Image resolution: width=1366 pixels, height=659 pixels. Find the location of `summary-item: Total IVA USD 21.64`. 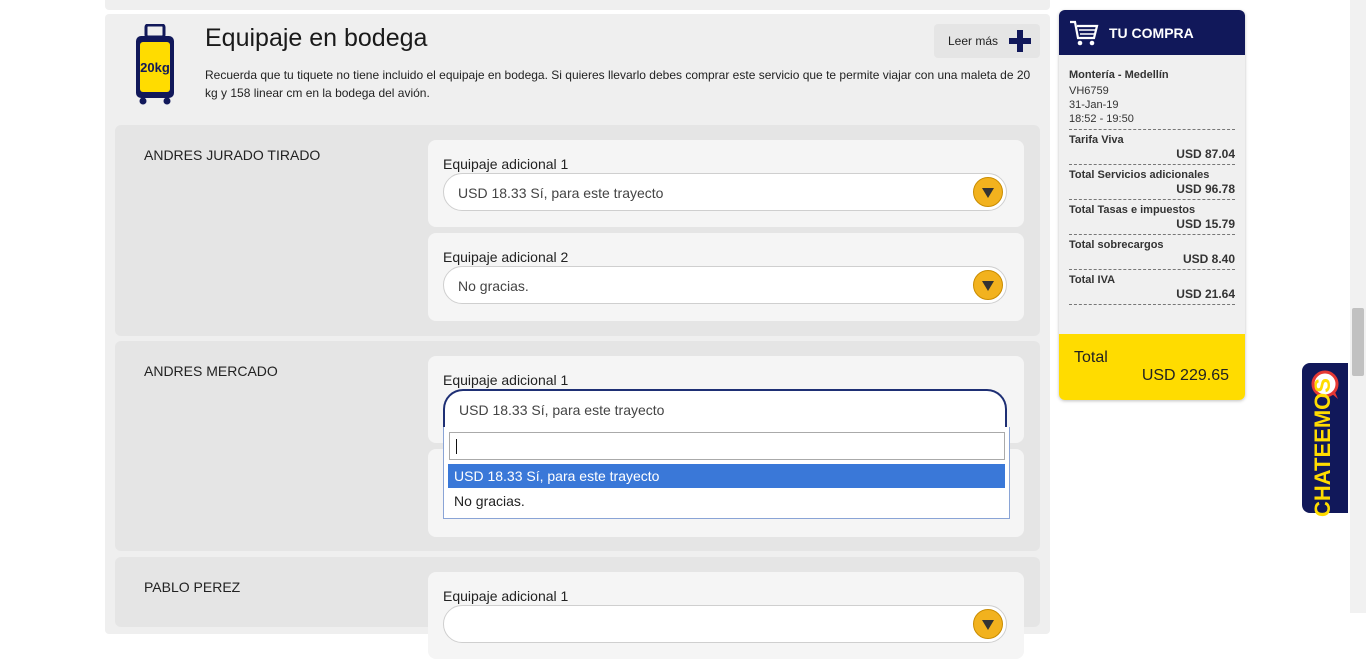

summary-item: Total IVA USD 21.64 is located at coordinates (1152, 287).